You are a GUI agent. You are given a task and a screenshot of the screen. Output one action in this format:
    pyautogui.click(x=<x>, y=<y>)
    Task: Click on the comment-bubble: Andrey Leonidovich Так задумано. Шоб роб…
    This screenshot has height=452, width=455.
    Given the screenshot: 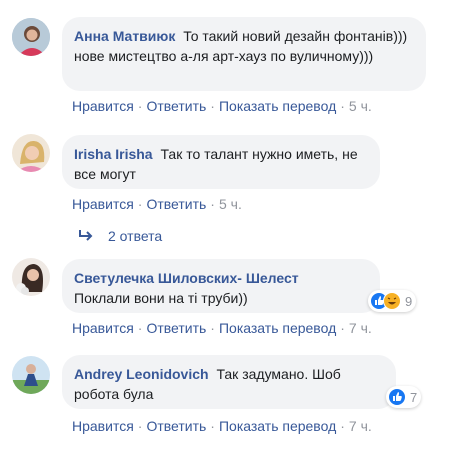 What is the action you would take?
    pyautogui.click(x=229, y=382)
    